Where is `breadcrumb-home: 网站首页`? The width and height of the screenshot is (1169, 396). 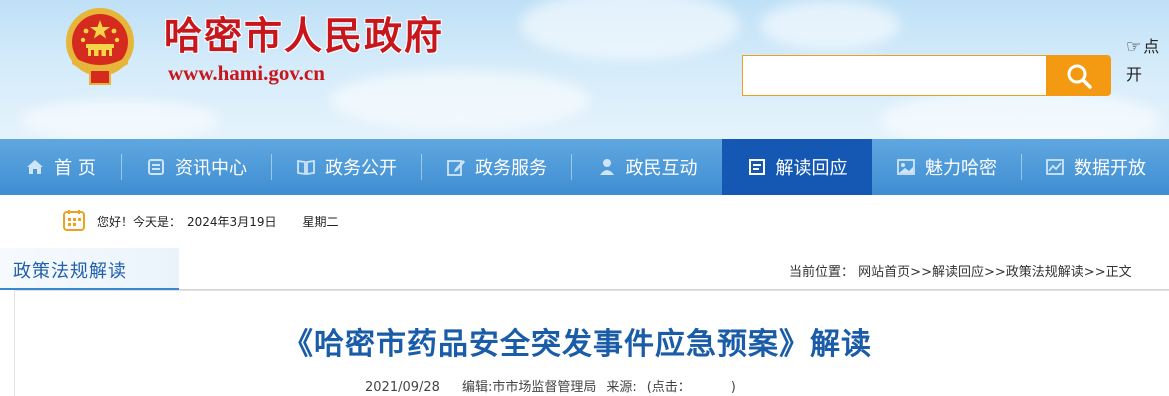
breadcrumb-home: 网站首页 is located at coordinates (884, 272).